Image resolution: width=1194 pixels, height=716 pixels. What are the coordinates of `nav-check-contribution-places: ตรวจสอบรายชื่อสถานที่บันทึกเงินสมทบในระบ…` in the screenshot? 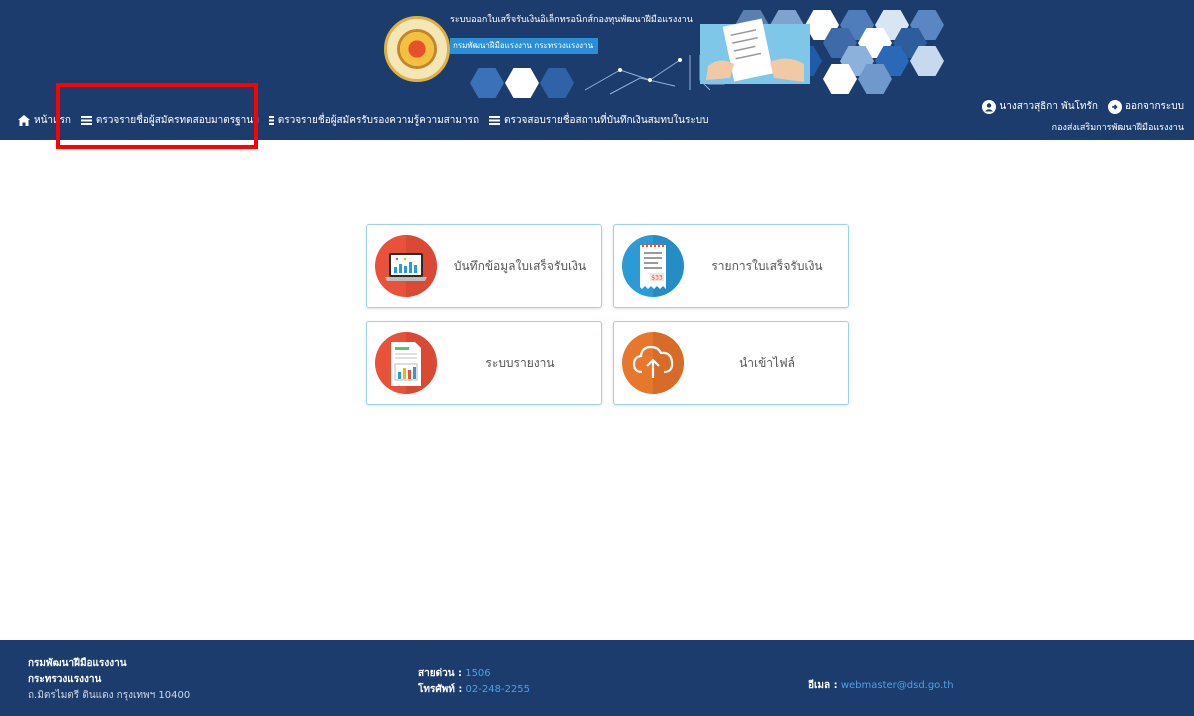 It's located at (598, 120).